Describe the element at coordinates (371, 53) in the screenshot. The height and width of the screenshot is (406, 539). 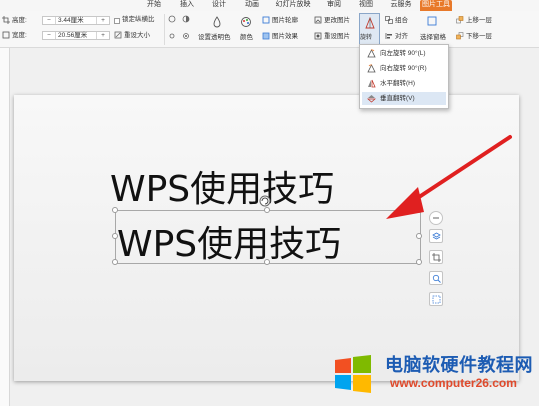
I see `rotate-left-icon` at that location.